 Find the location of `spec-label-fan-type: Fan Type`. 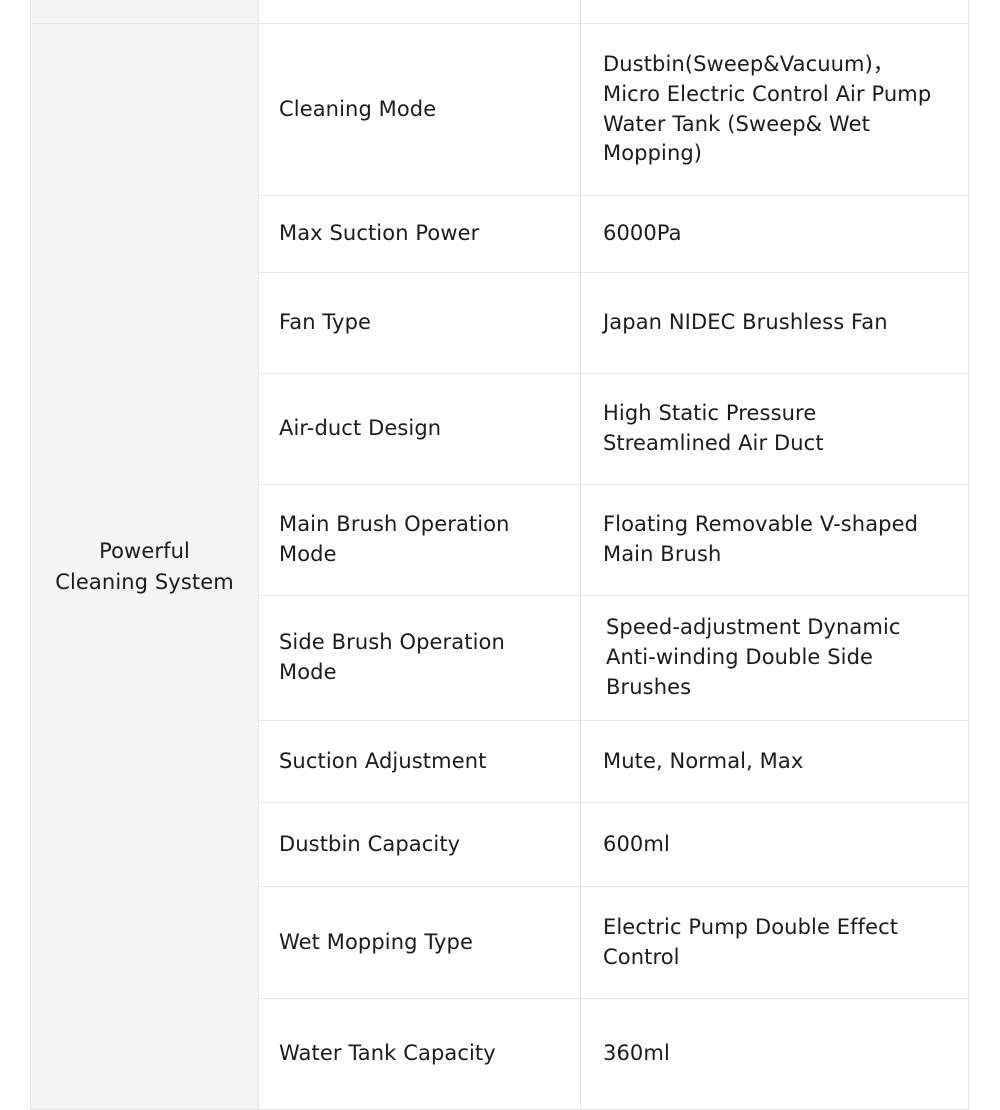

spec-label-fan-type: Fan Type is located at coordinates (419, 323).